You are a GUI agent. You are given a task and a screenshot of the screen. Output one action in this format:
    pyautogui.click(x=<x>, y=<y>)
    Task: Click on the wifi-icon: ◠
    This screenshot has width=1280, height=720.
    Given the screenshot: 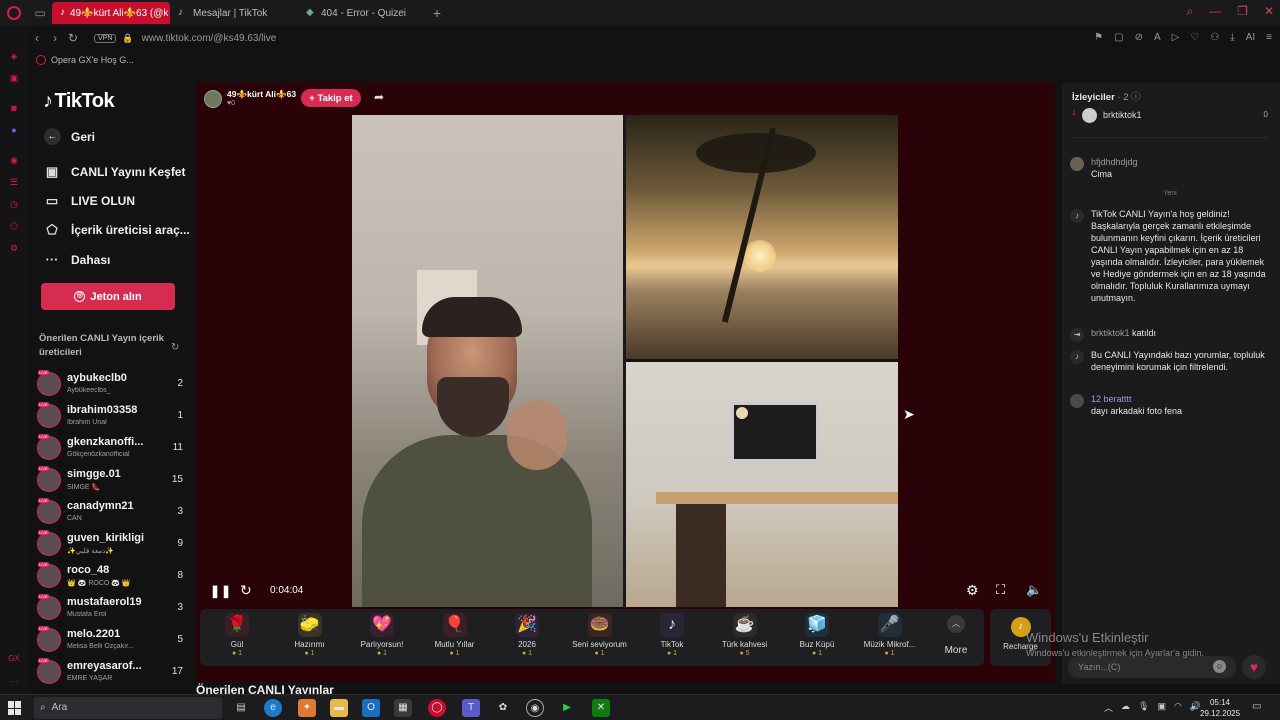 What is the action you would take?
    pyautogui.click(x=1178, y=707)
    